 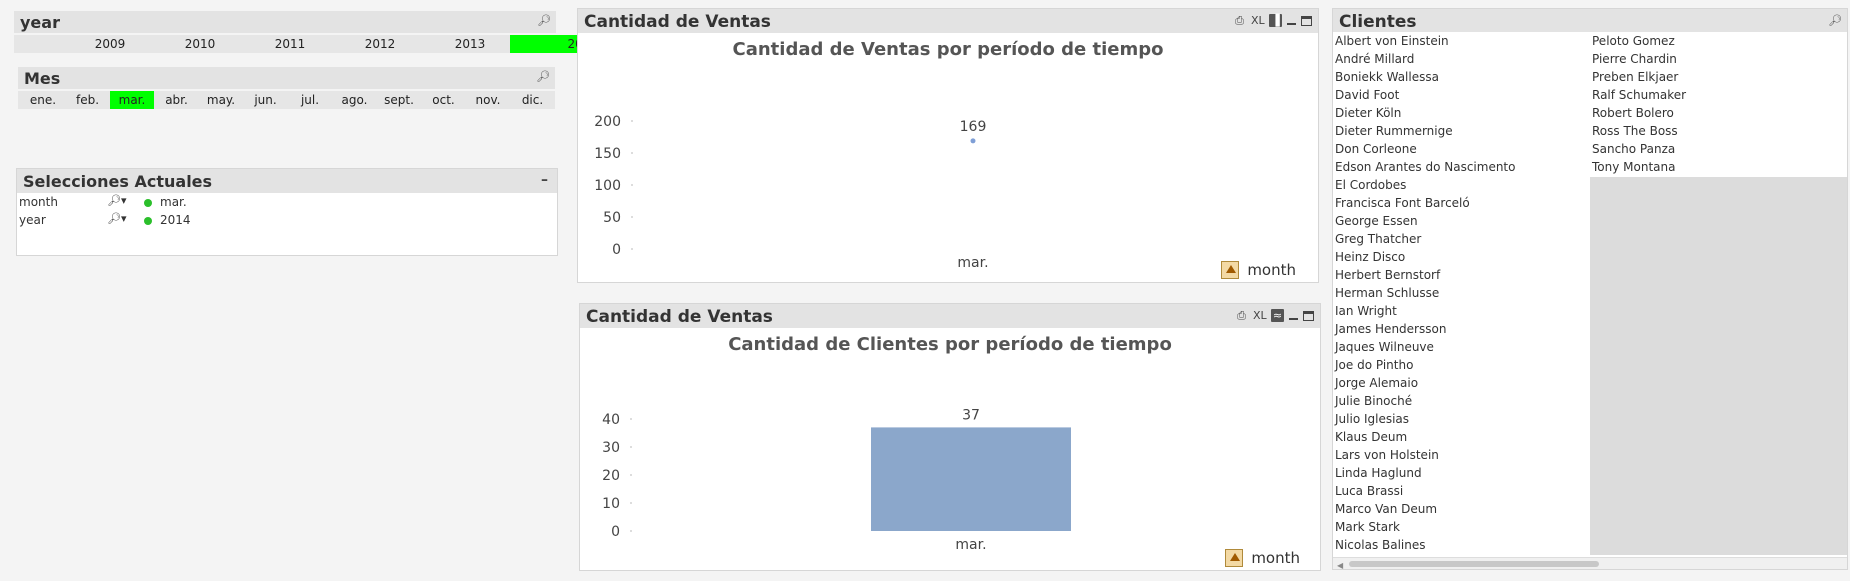 I want to click on x-tick-label: mar., so click(x=970, y=545).